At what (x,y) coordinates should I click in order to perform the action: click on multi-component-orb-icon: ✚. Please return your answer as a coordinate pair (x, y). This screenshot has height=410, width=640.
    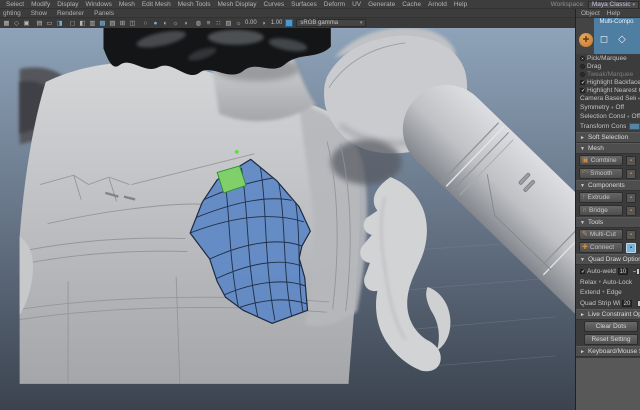
    Looking at the image, I should click on (586, 40).